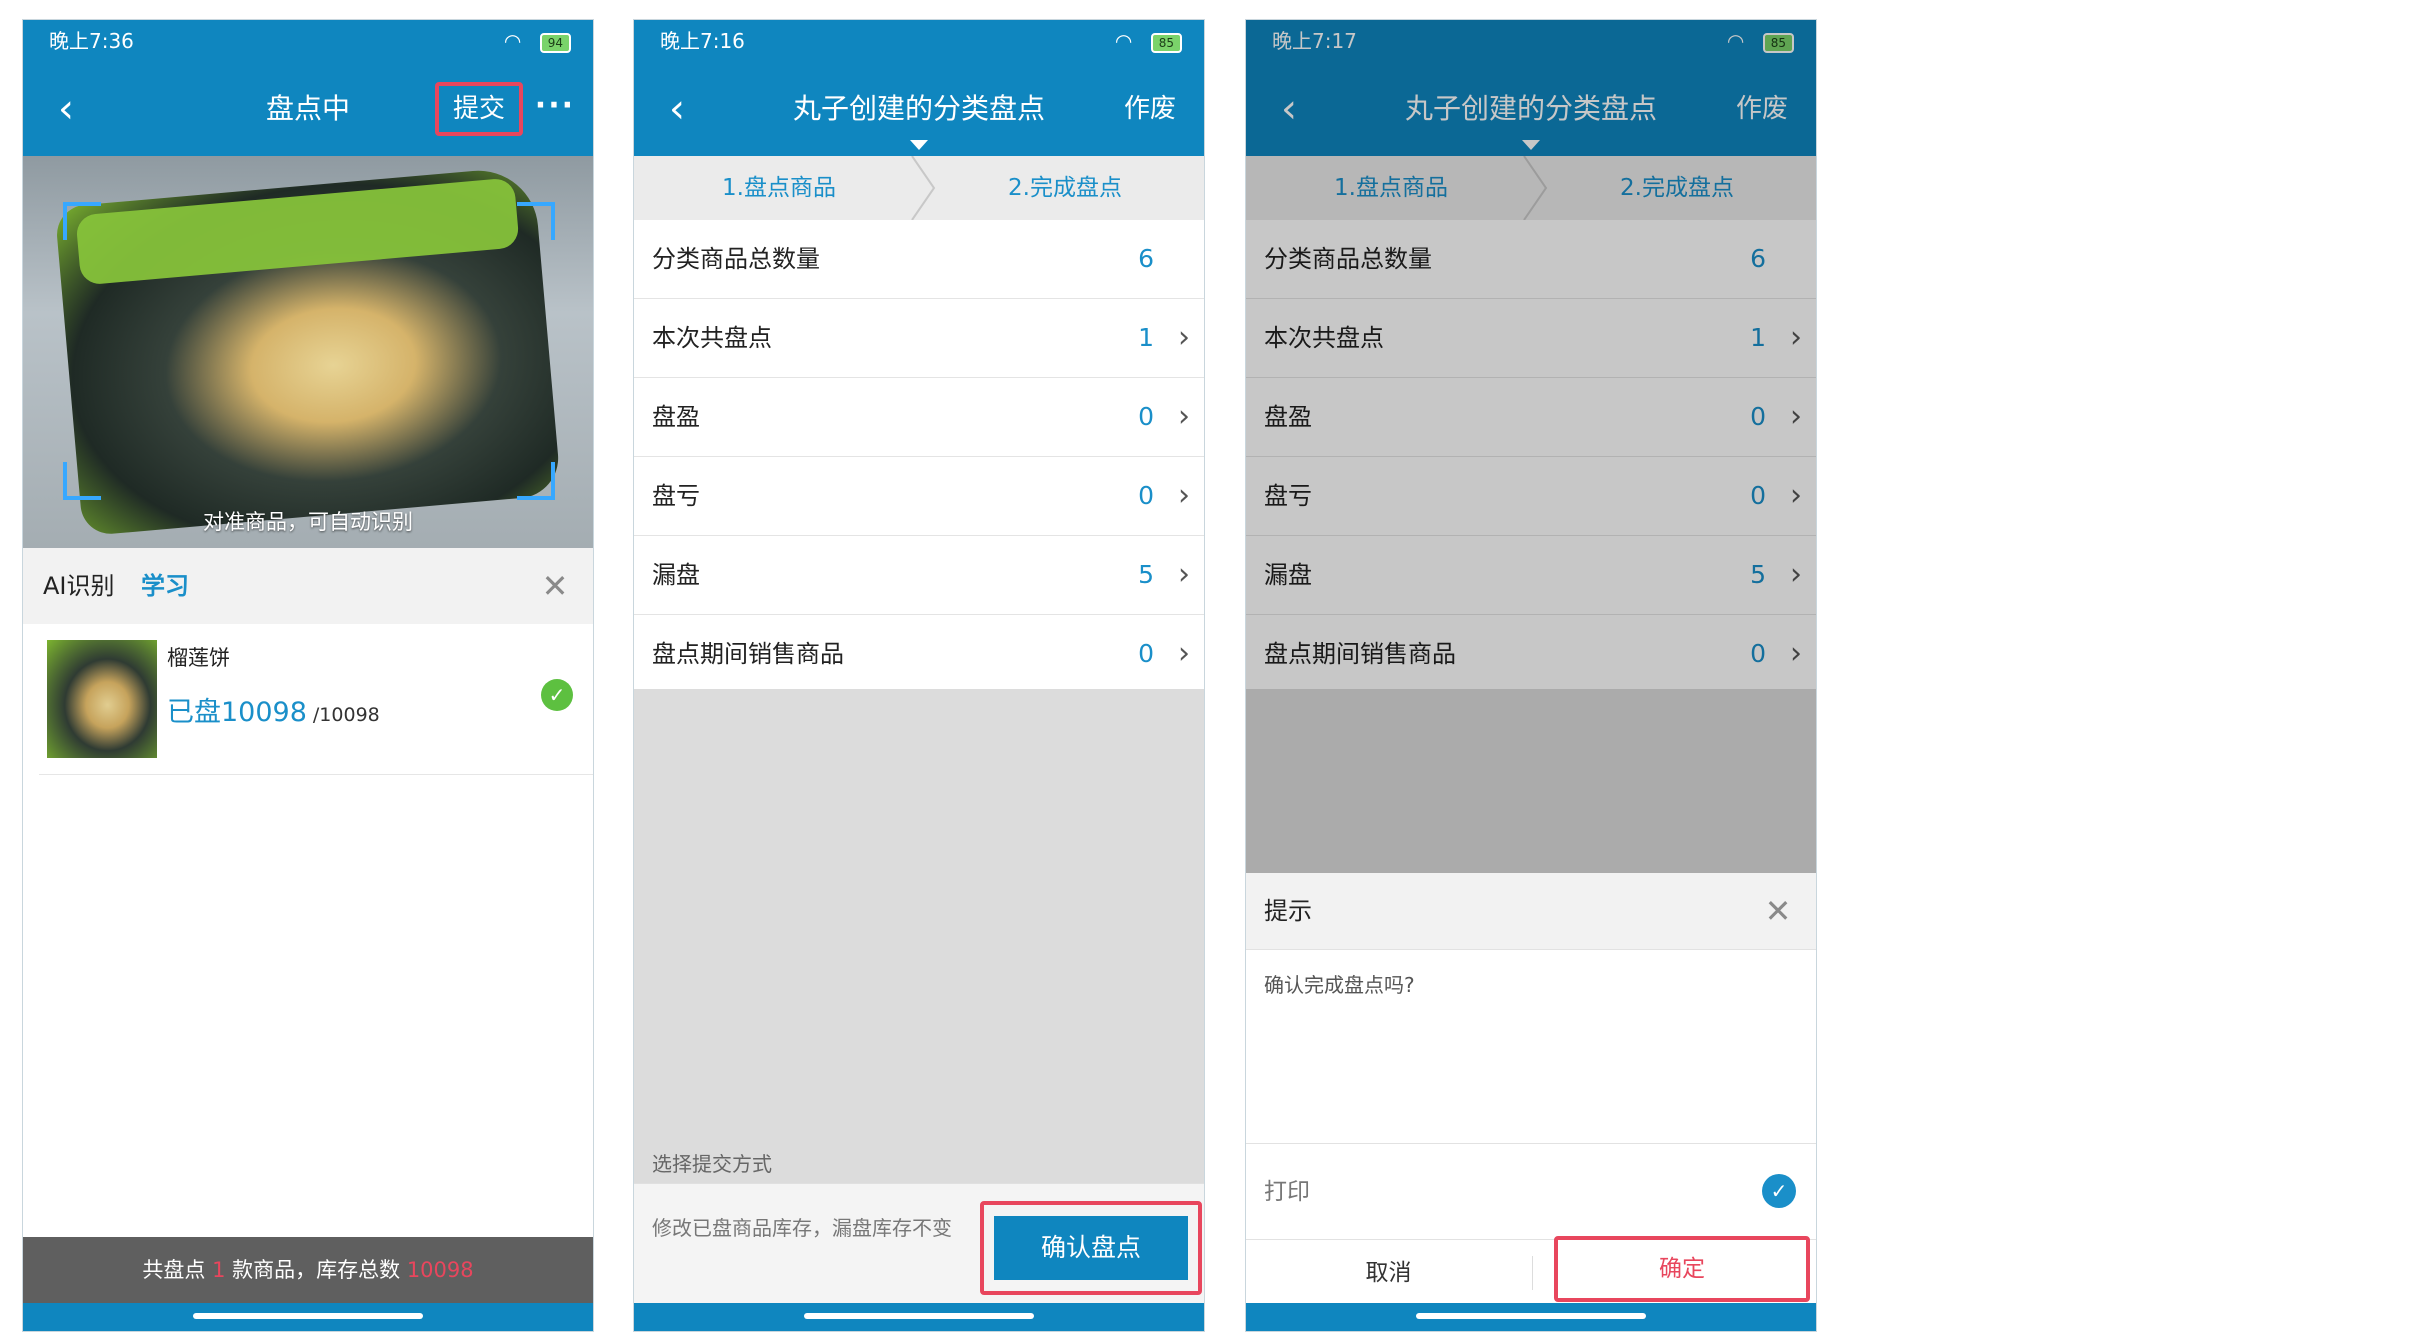  Describe the element at coordinates (919, 417) in the screenshot. I see `stat-row-surplus: 盘盈 0 ›` at that location.